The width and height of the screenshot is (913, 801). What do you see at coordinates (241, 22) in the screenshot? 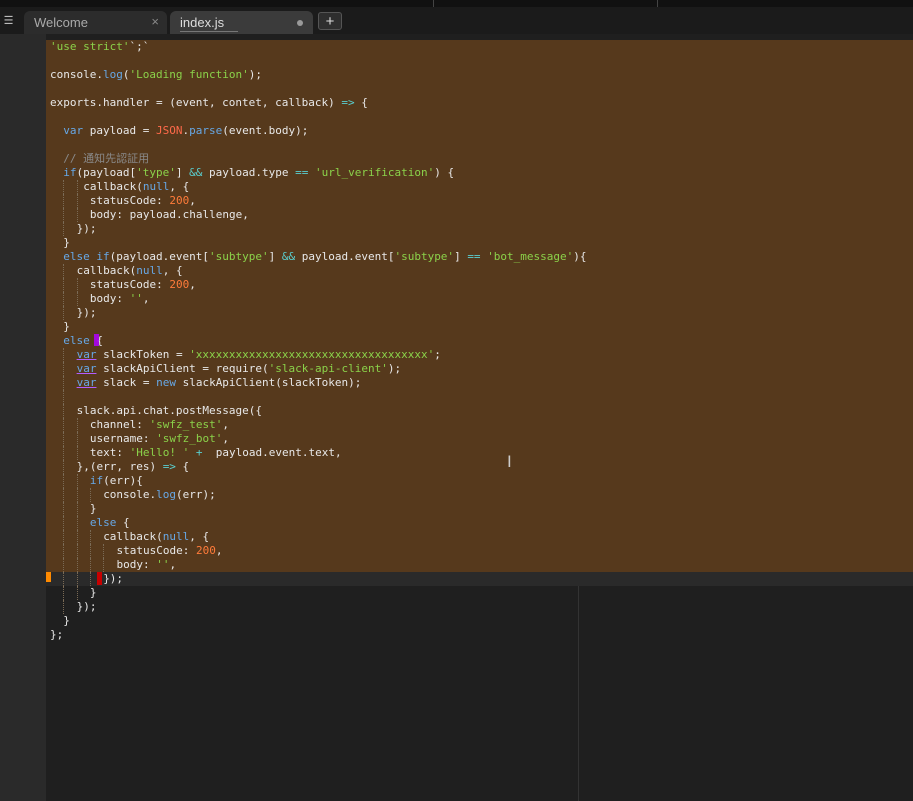
I see `tab-index-js: index.js` at bounding box center [241, 22].